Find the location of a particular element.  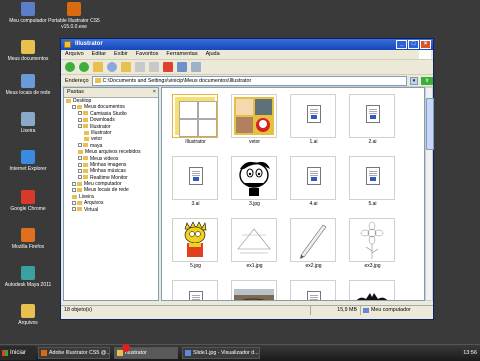

menu-ajuda: Ajuda is located at coordinates (213, 54).